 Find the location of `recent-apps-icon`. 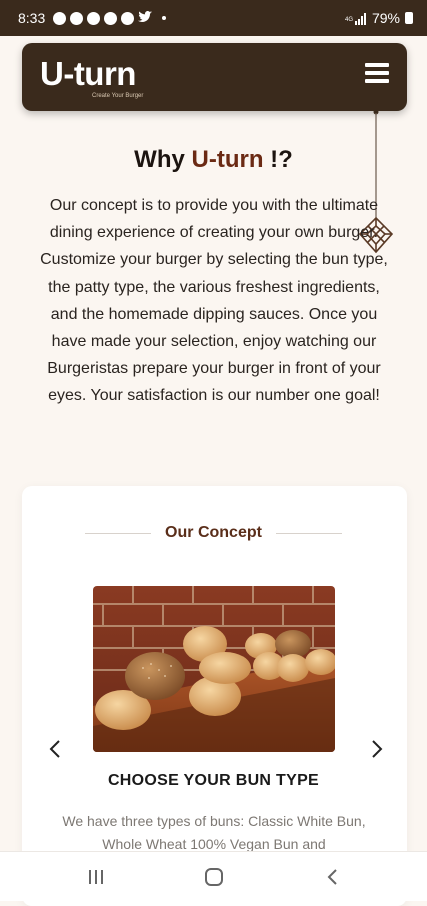

recent-apps-icon is located at coordinates (96, 877).